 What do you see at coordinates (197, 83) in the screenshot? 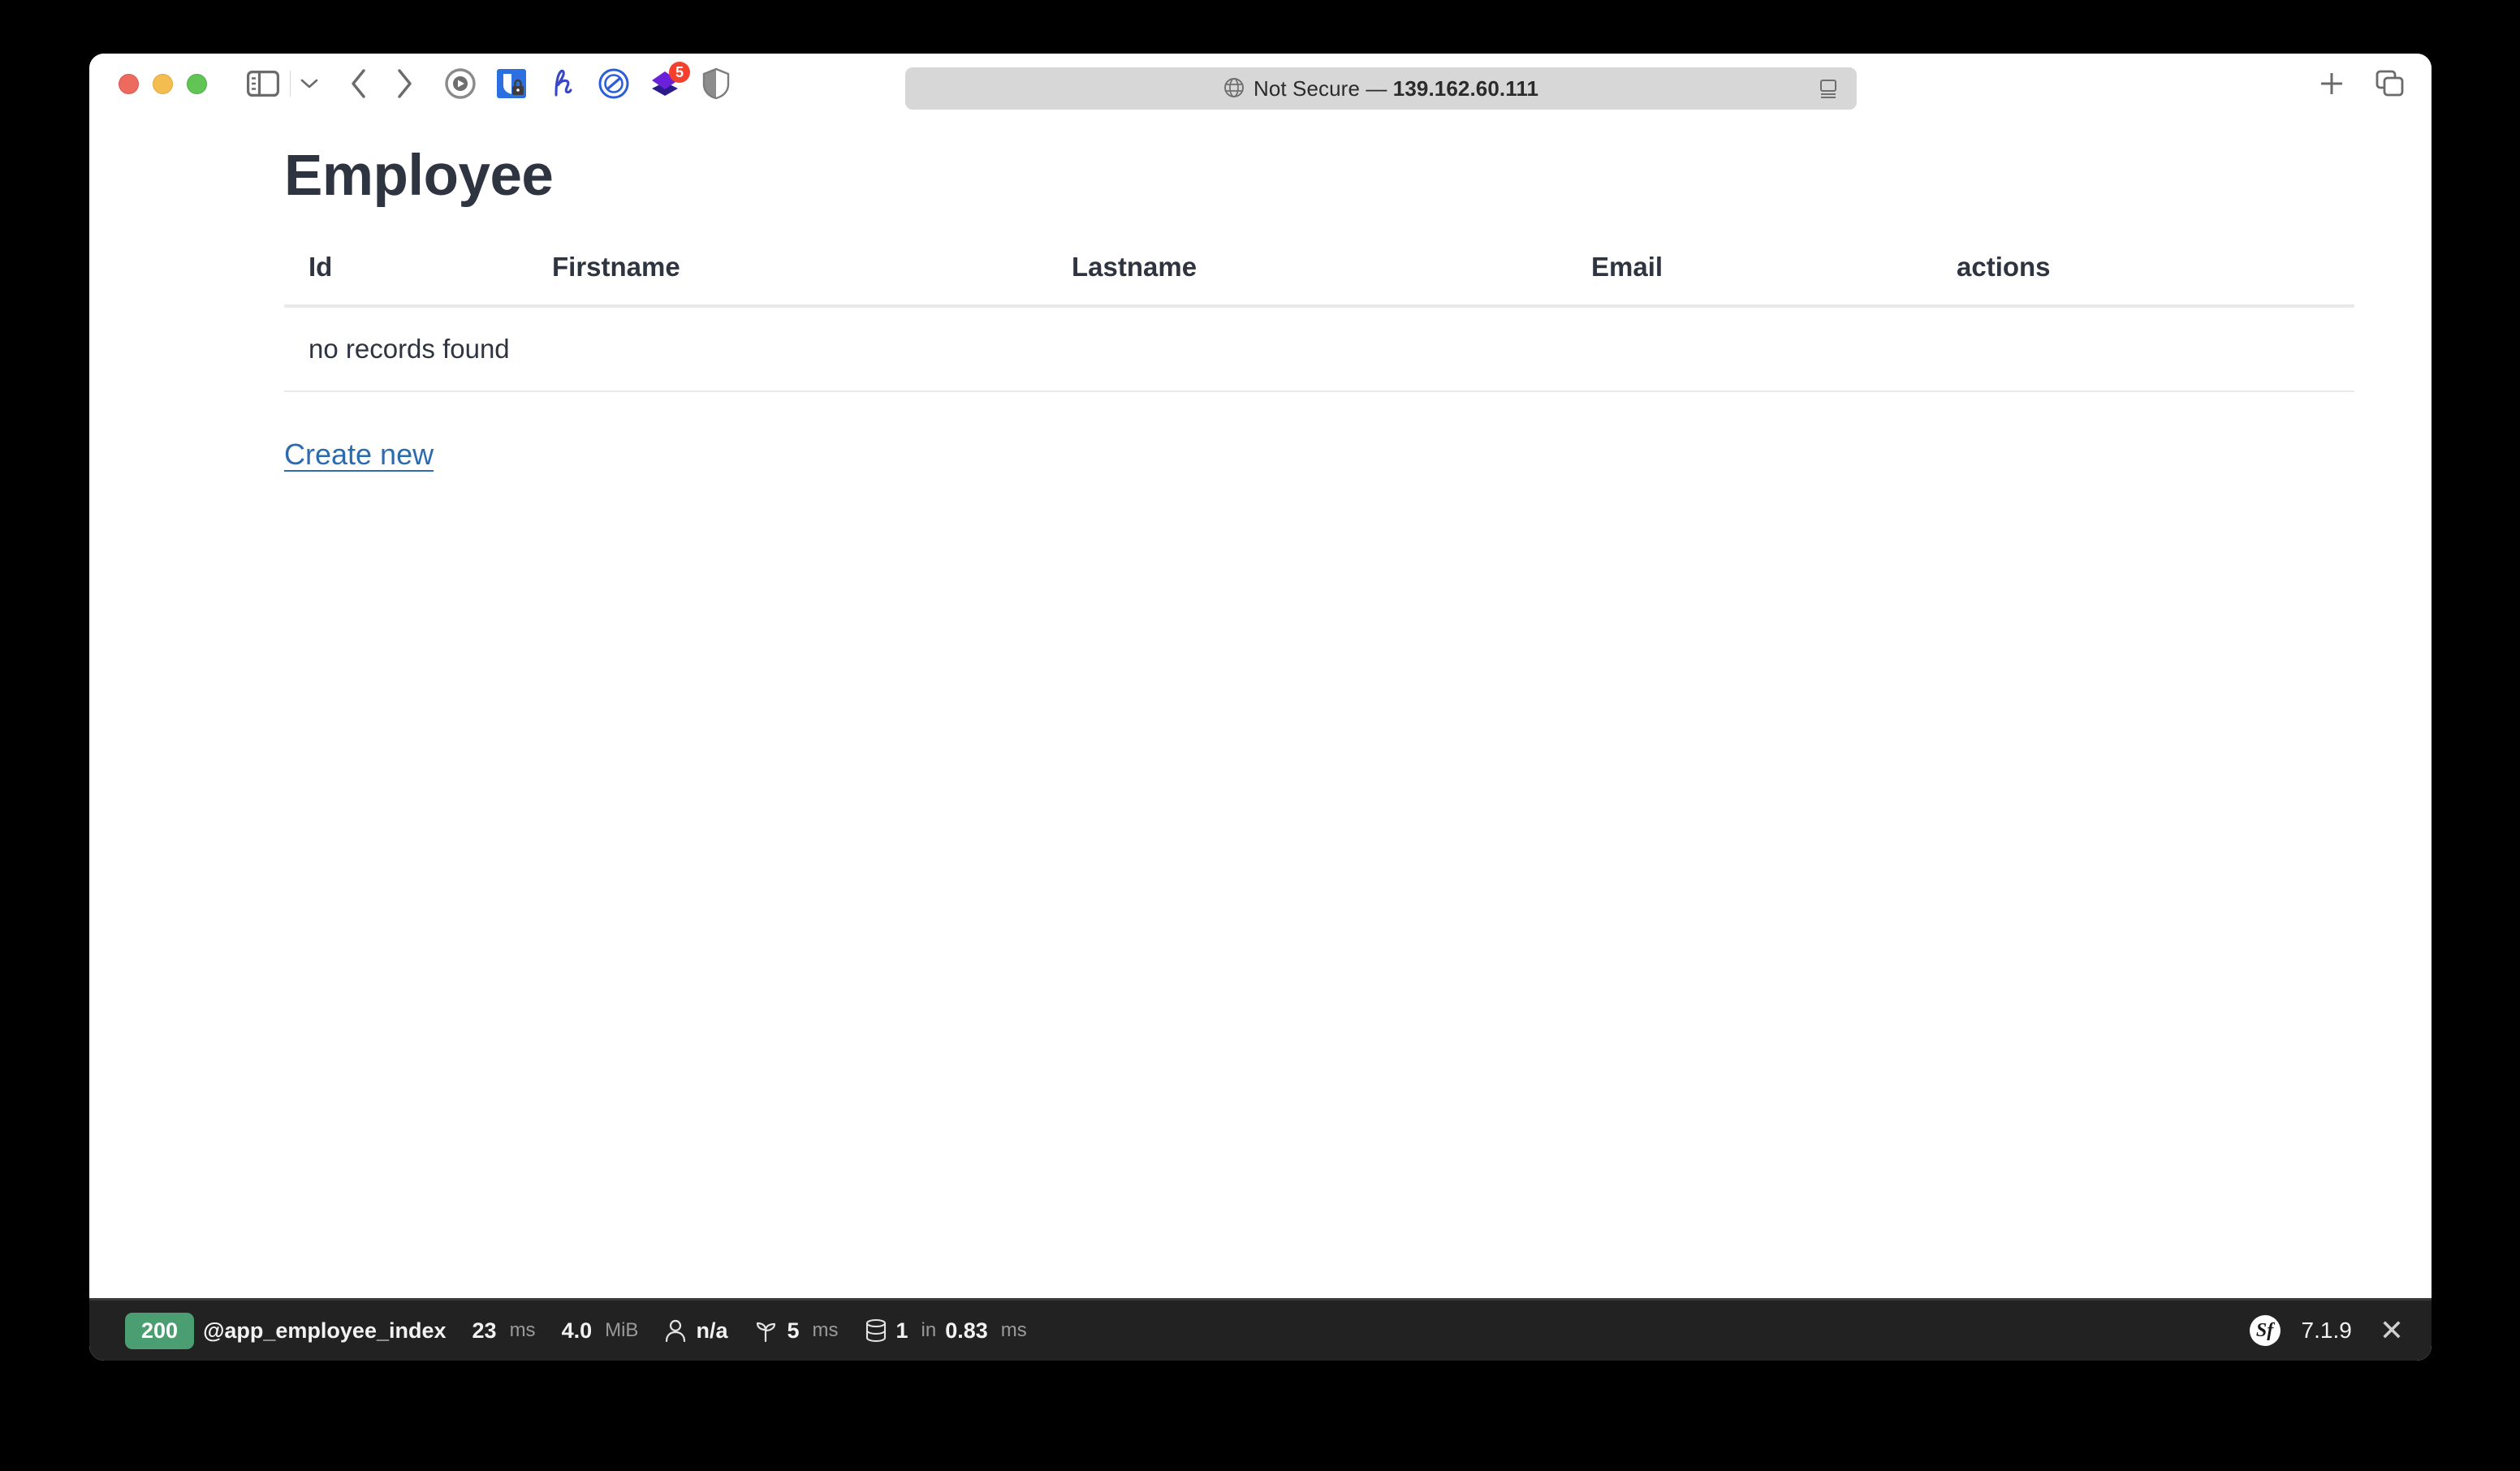
I see `maximize-window-button` at bounding box center [197, 83].